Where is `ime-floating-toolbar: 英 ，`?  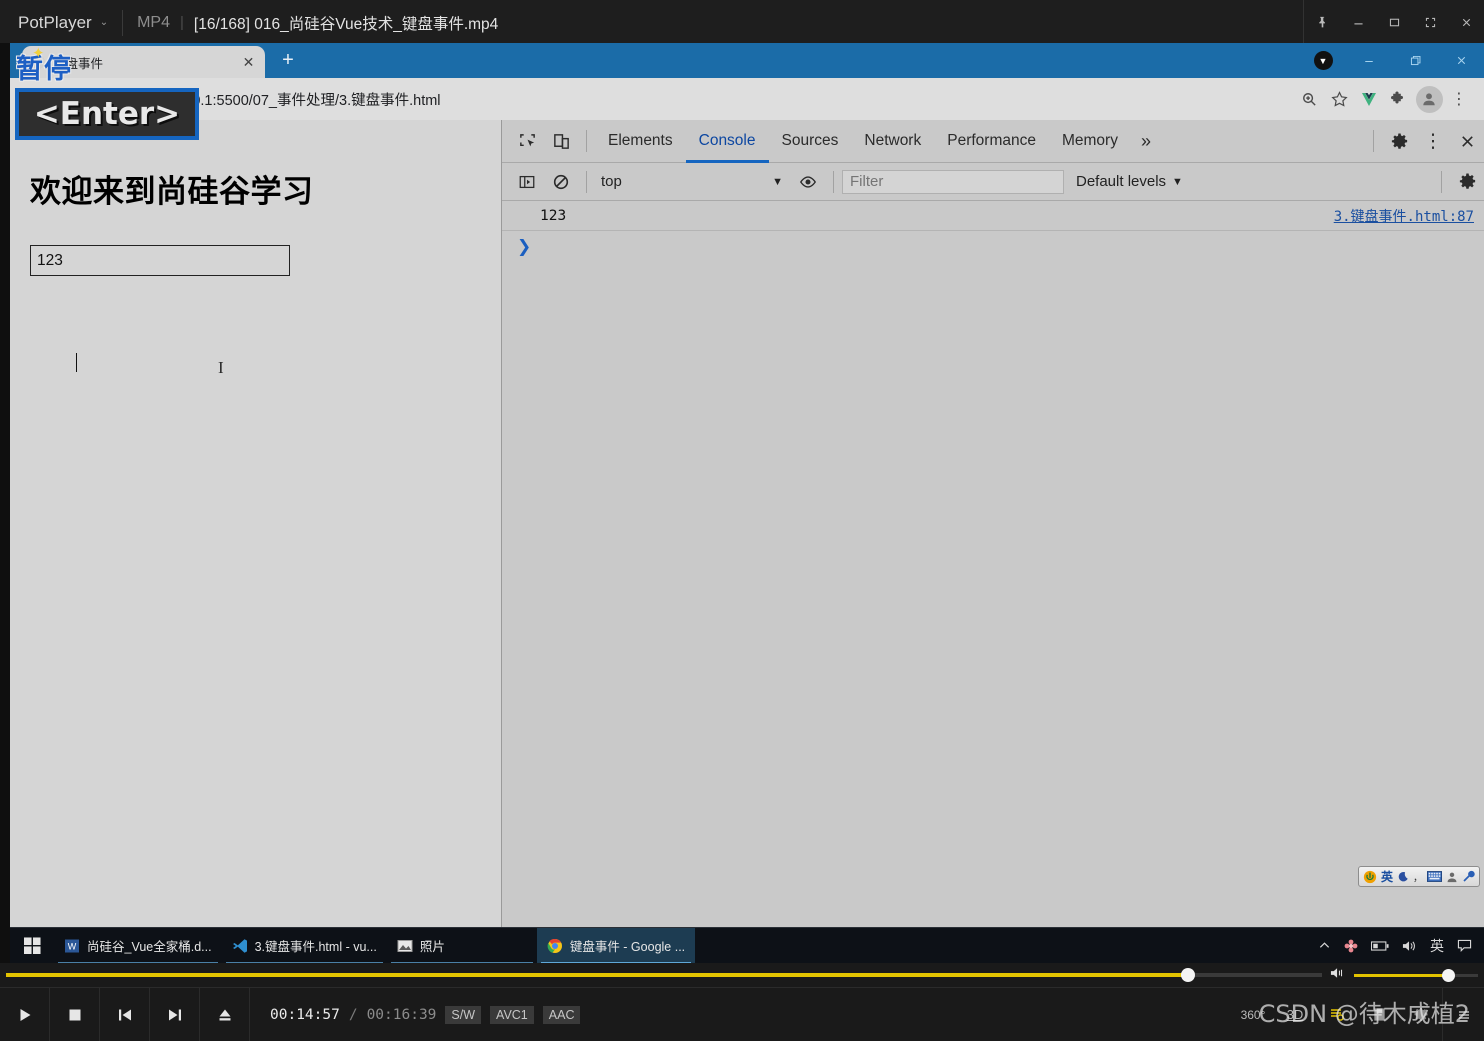 ime-floating-toolbar: 英 ， is located at coordinates (1418, 876).